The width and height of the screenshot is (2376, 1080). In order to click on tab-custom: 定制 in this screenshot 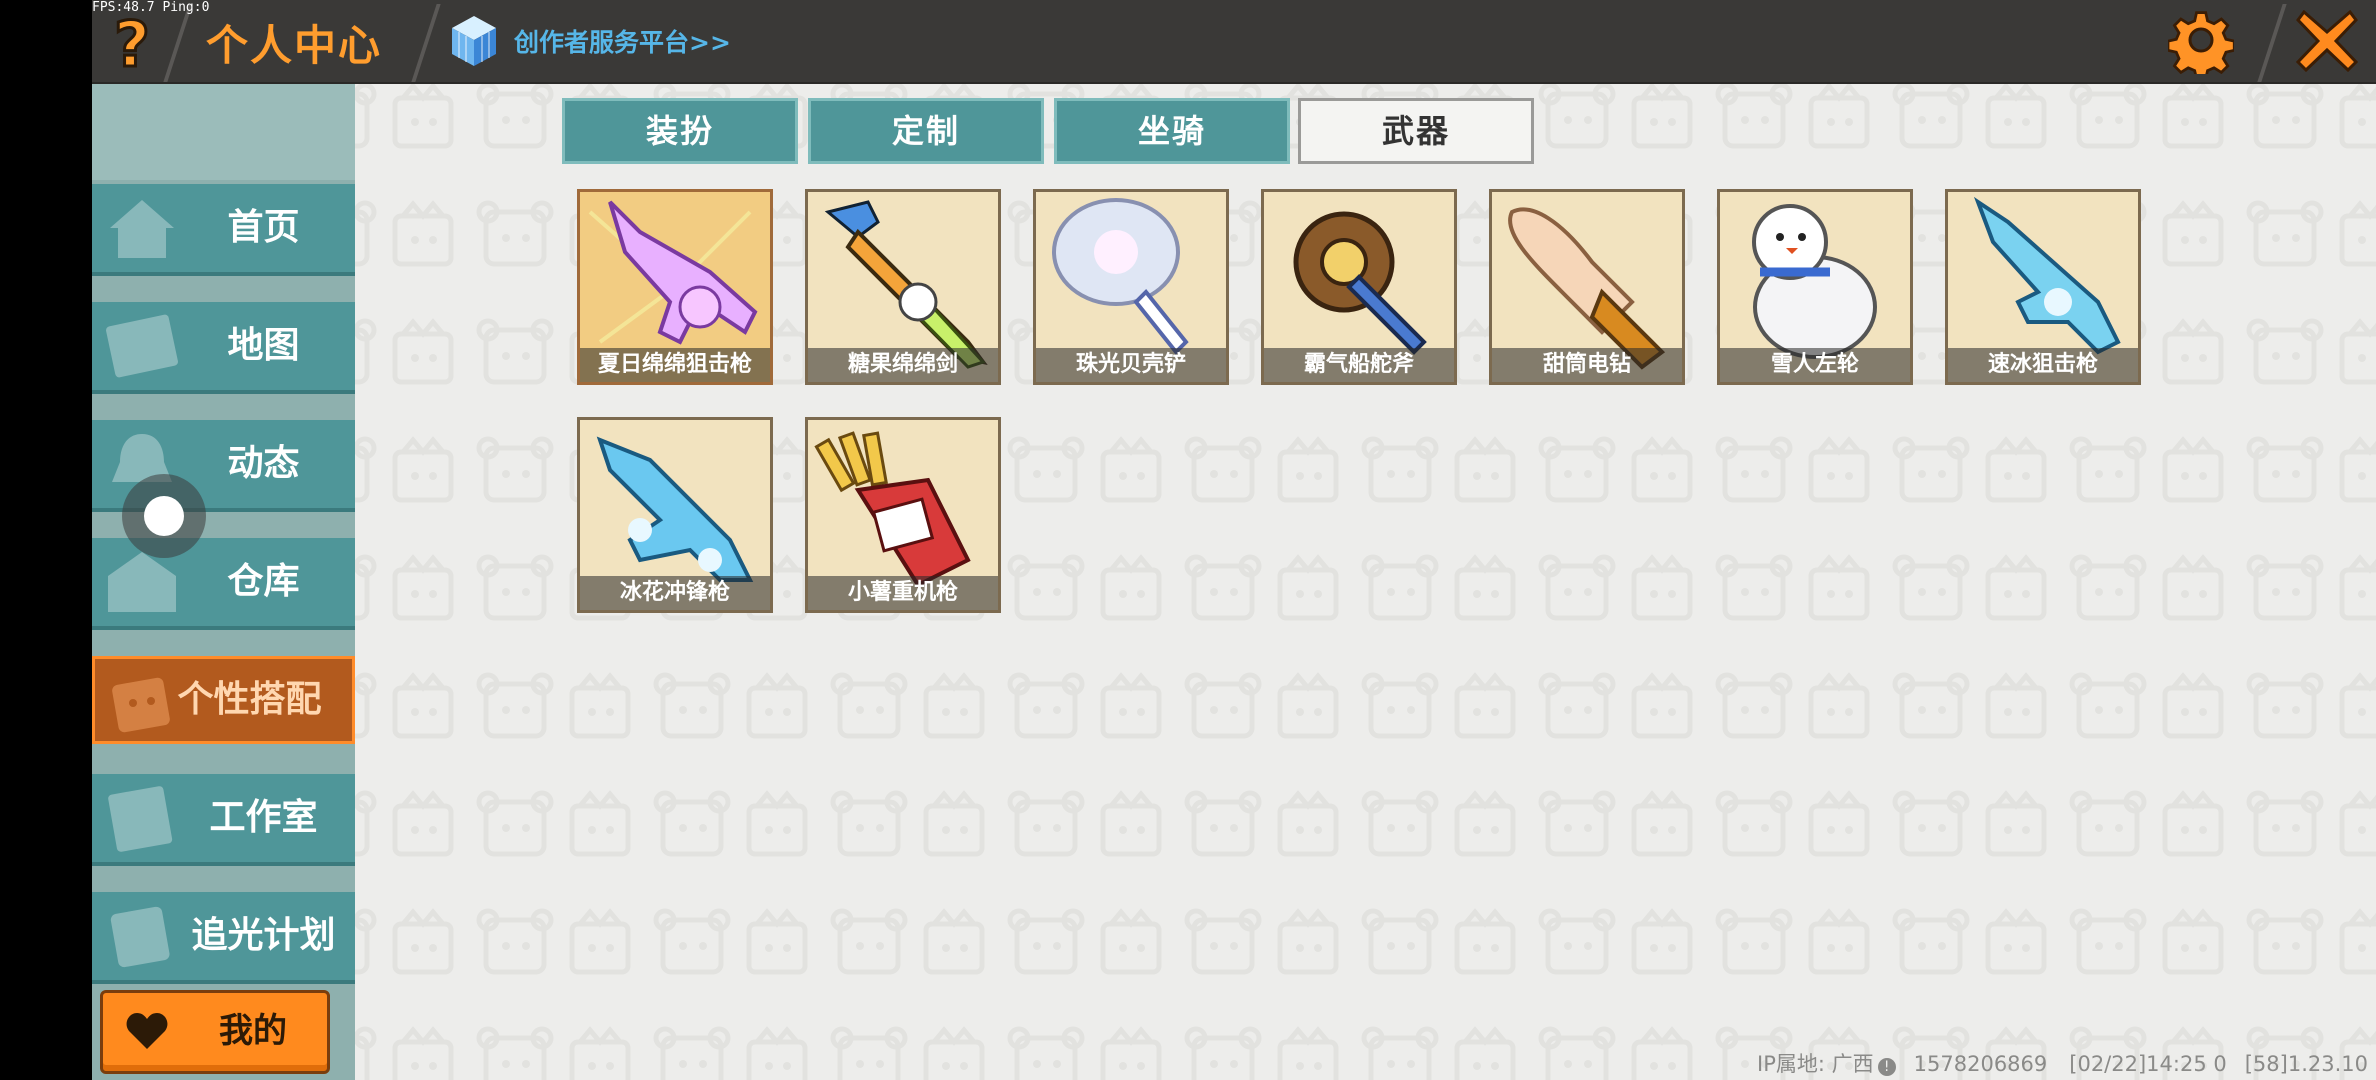, I will do `click(926, 131)`.